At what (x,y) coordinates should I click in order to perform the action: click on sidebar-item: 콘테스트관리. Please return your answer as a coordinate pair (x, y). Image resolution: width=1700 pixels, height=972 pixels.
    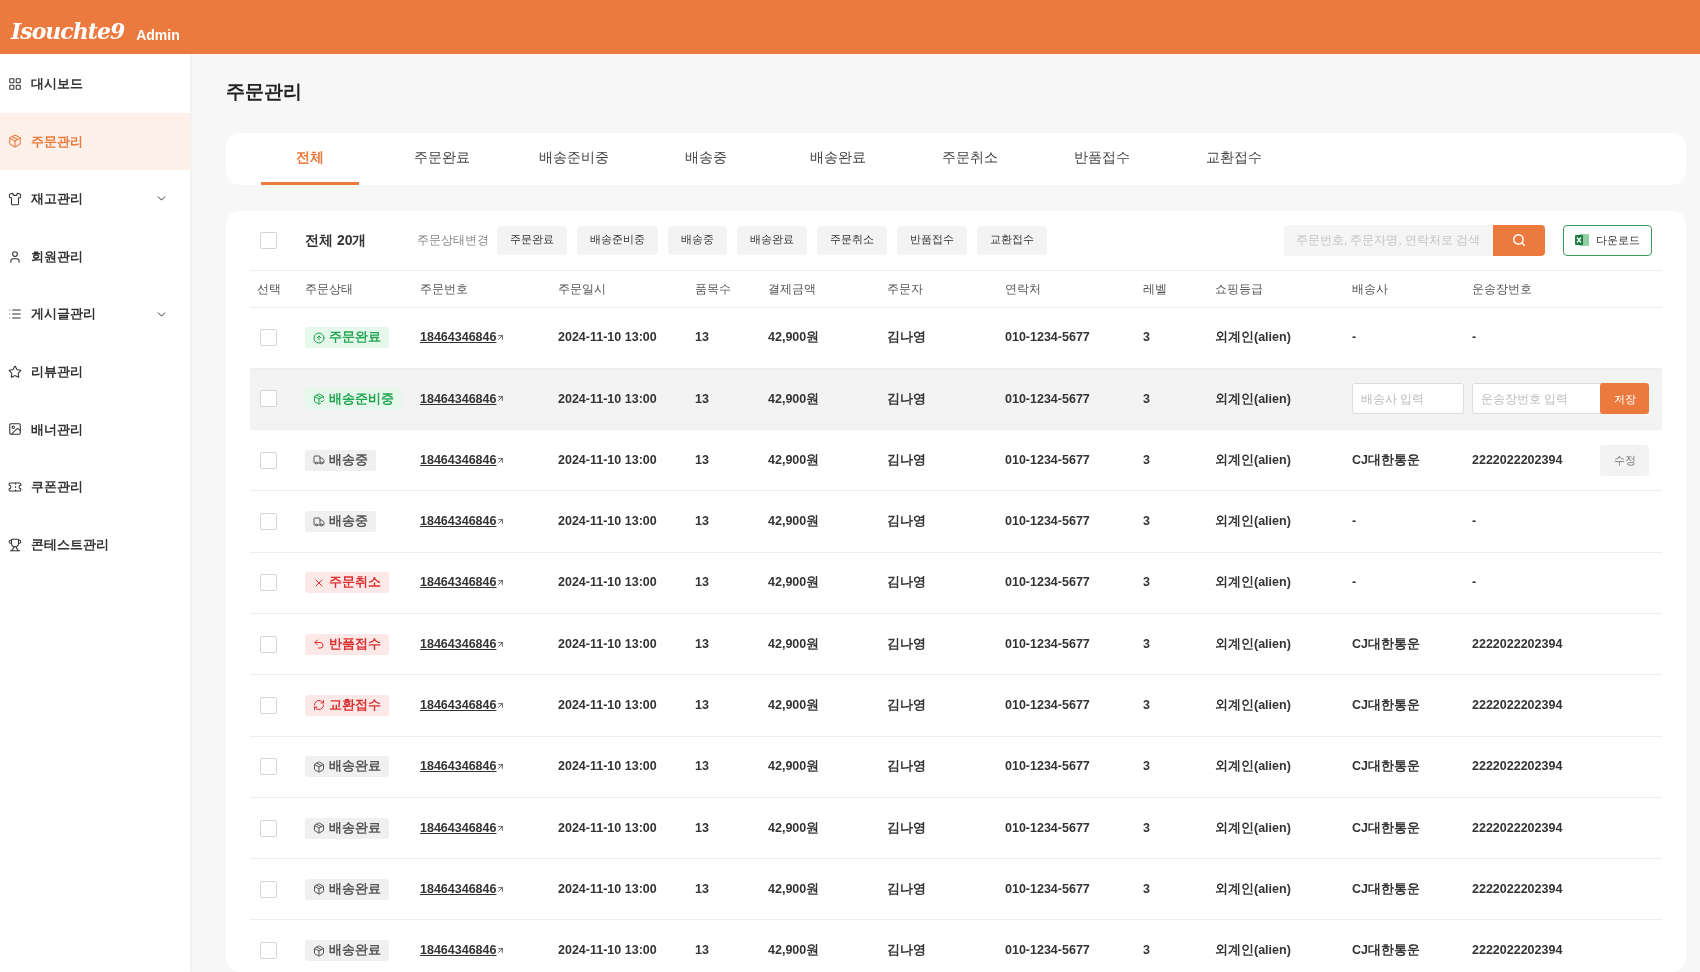
    Looking at the image, I should click on (95, 544).